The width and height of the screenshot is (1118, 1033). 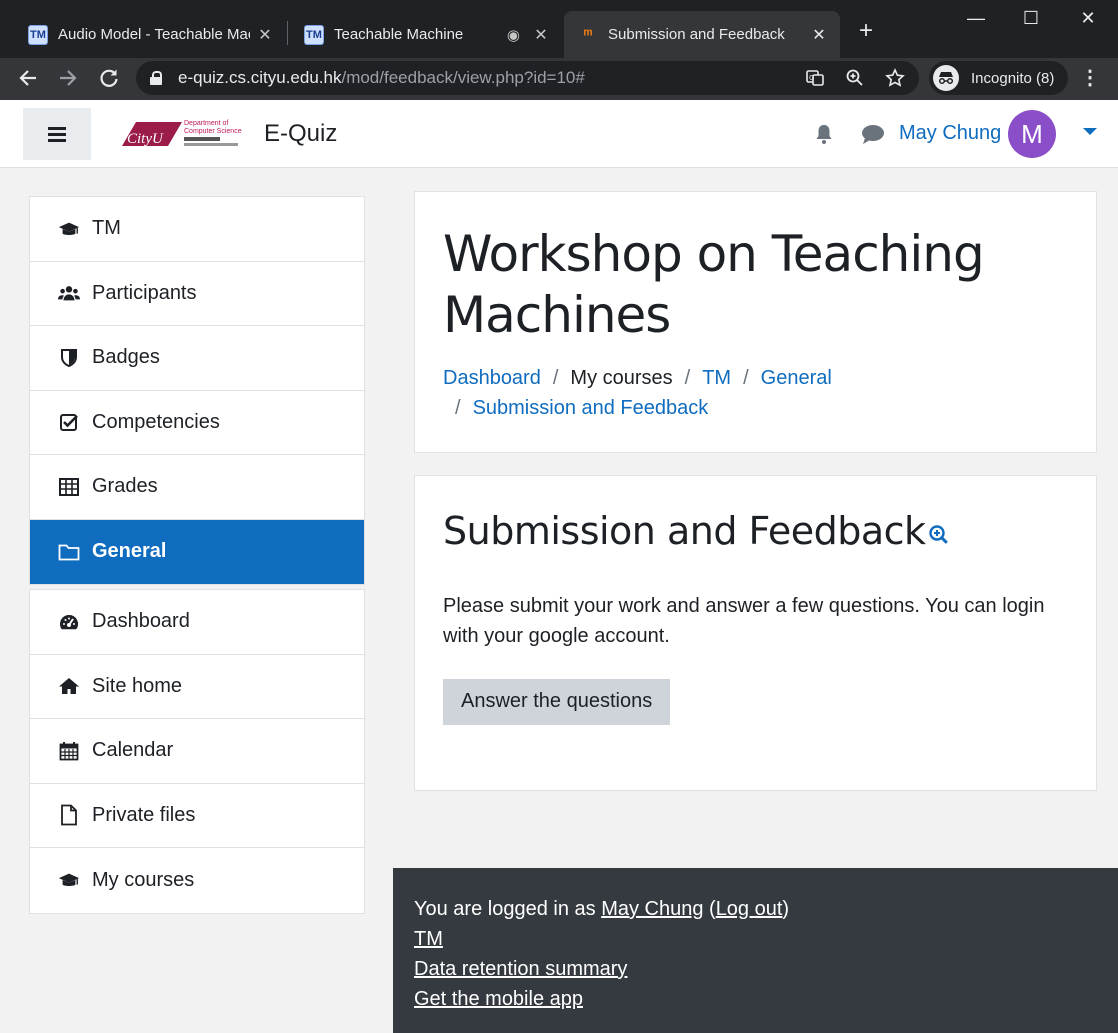 I want to click on footer-user-link: May Chung, so click(x=652, y=909).